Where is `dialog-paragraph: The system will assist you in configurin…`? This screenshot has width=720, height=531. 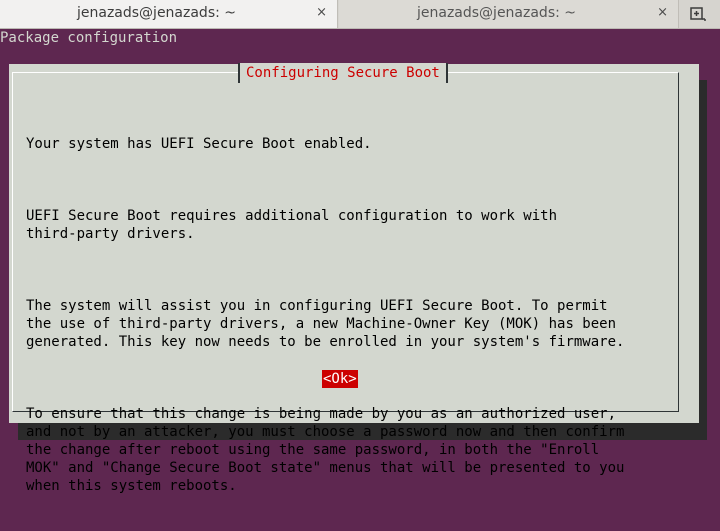
dialog-paragraph: The system will assist you in configurin… is located at coordinates (325, 324).